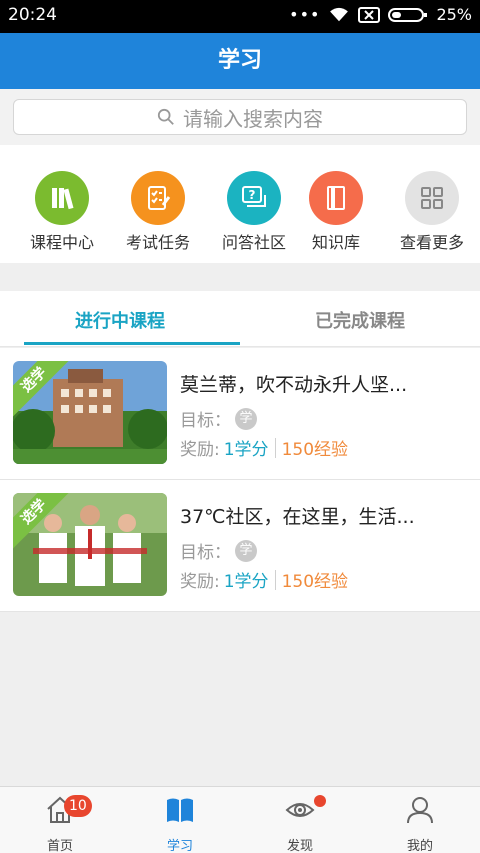  What do you see at coordinates (408, 14) in the screenshot?
I see `battery-icon` at bounding box center [408, 14].